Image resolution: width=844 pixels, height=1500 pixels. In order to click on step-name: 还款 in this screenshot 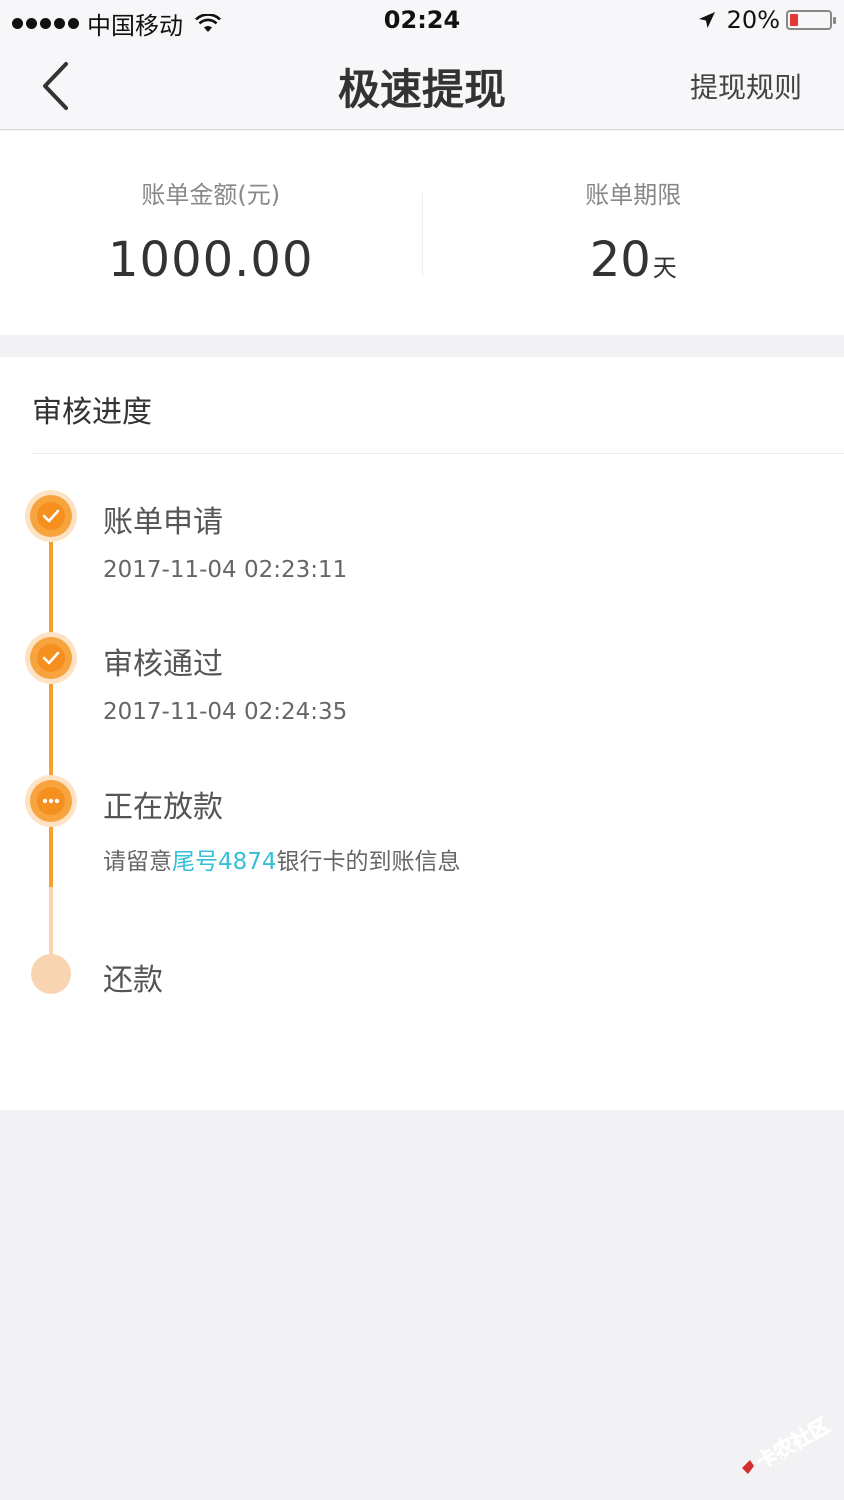, I will do `click(133, 980)`.